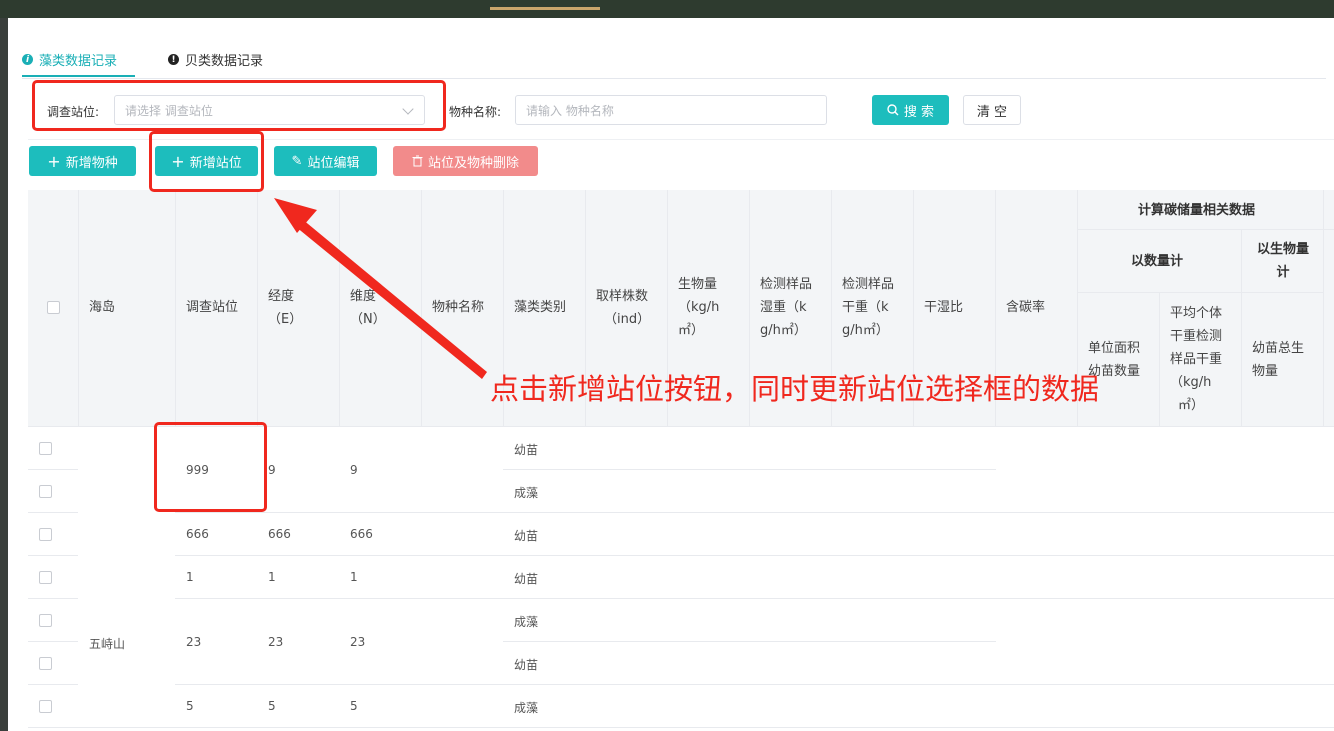  Describe the element at coordinates (458, 307) in the screenshot. I see `header-species: 物种名称` at that location.